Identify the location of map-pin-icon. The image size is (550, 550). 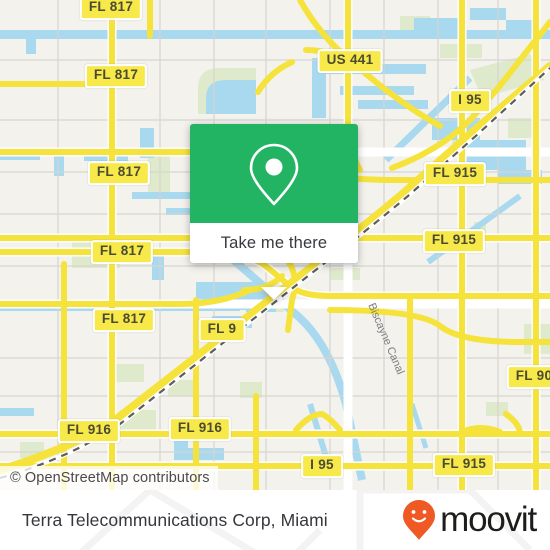
(274, 174).